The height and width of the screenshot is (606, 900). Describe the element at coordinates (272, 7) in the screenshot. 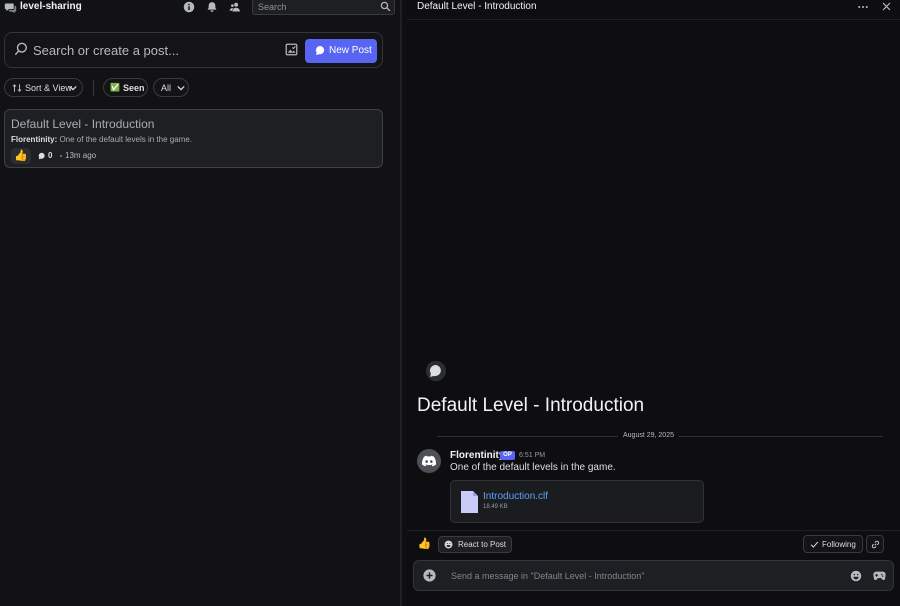

I see `top-search-placeholder: Search` at that location.